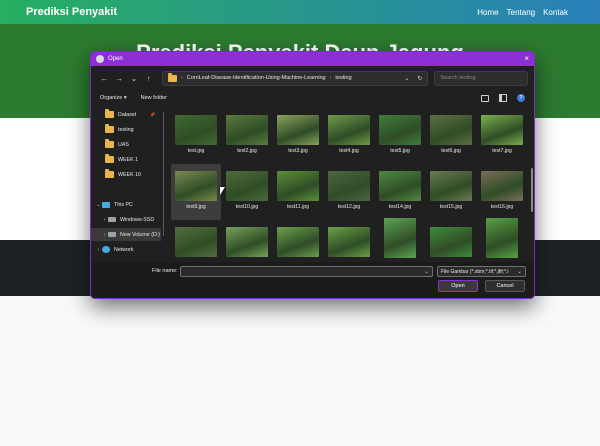  What do you see at coordinates (526, 59) in the screenshot?
I see `close-icon: ×` at bounding box center [526, 59].